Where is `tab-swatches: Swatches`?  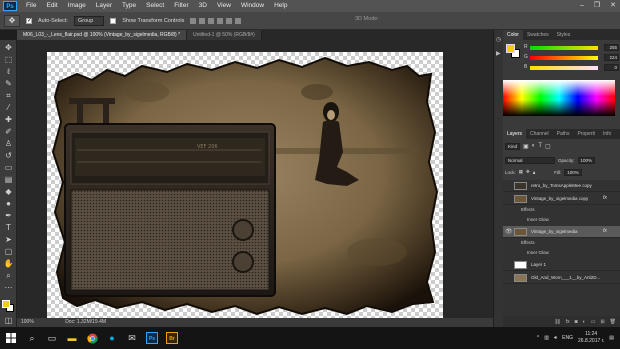 tab-swatches: Swatches is located at coordinates (538, 35).